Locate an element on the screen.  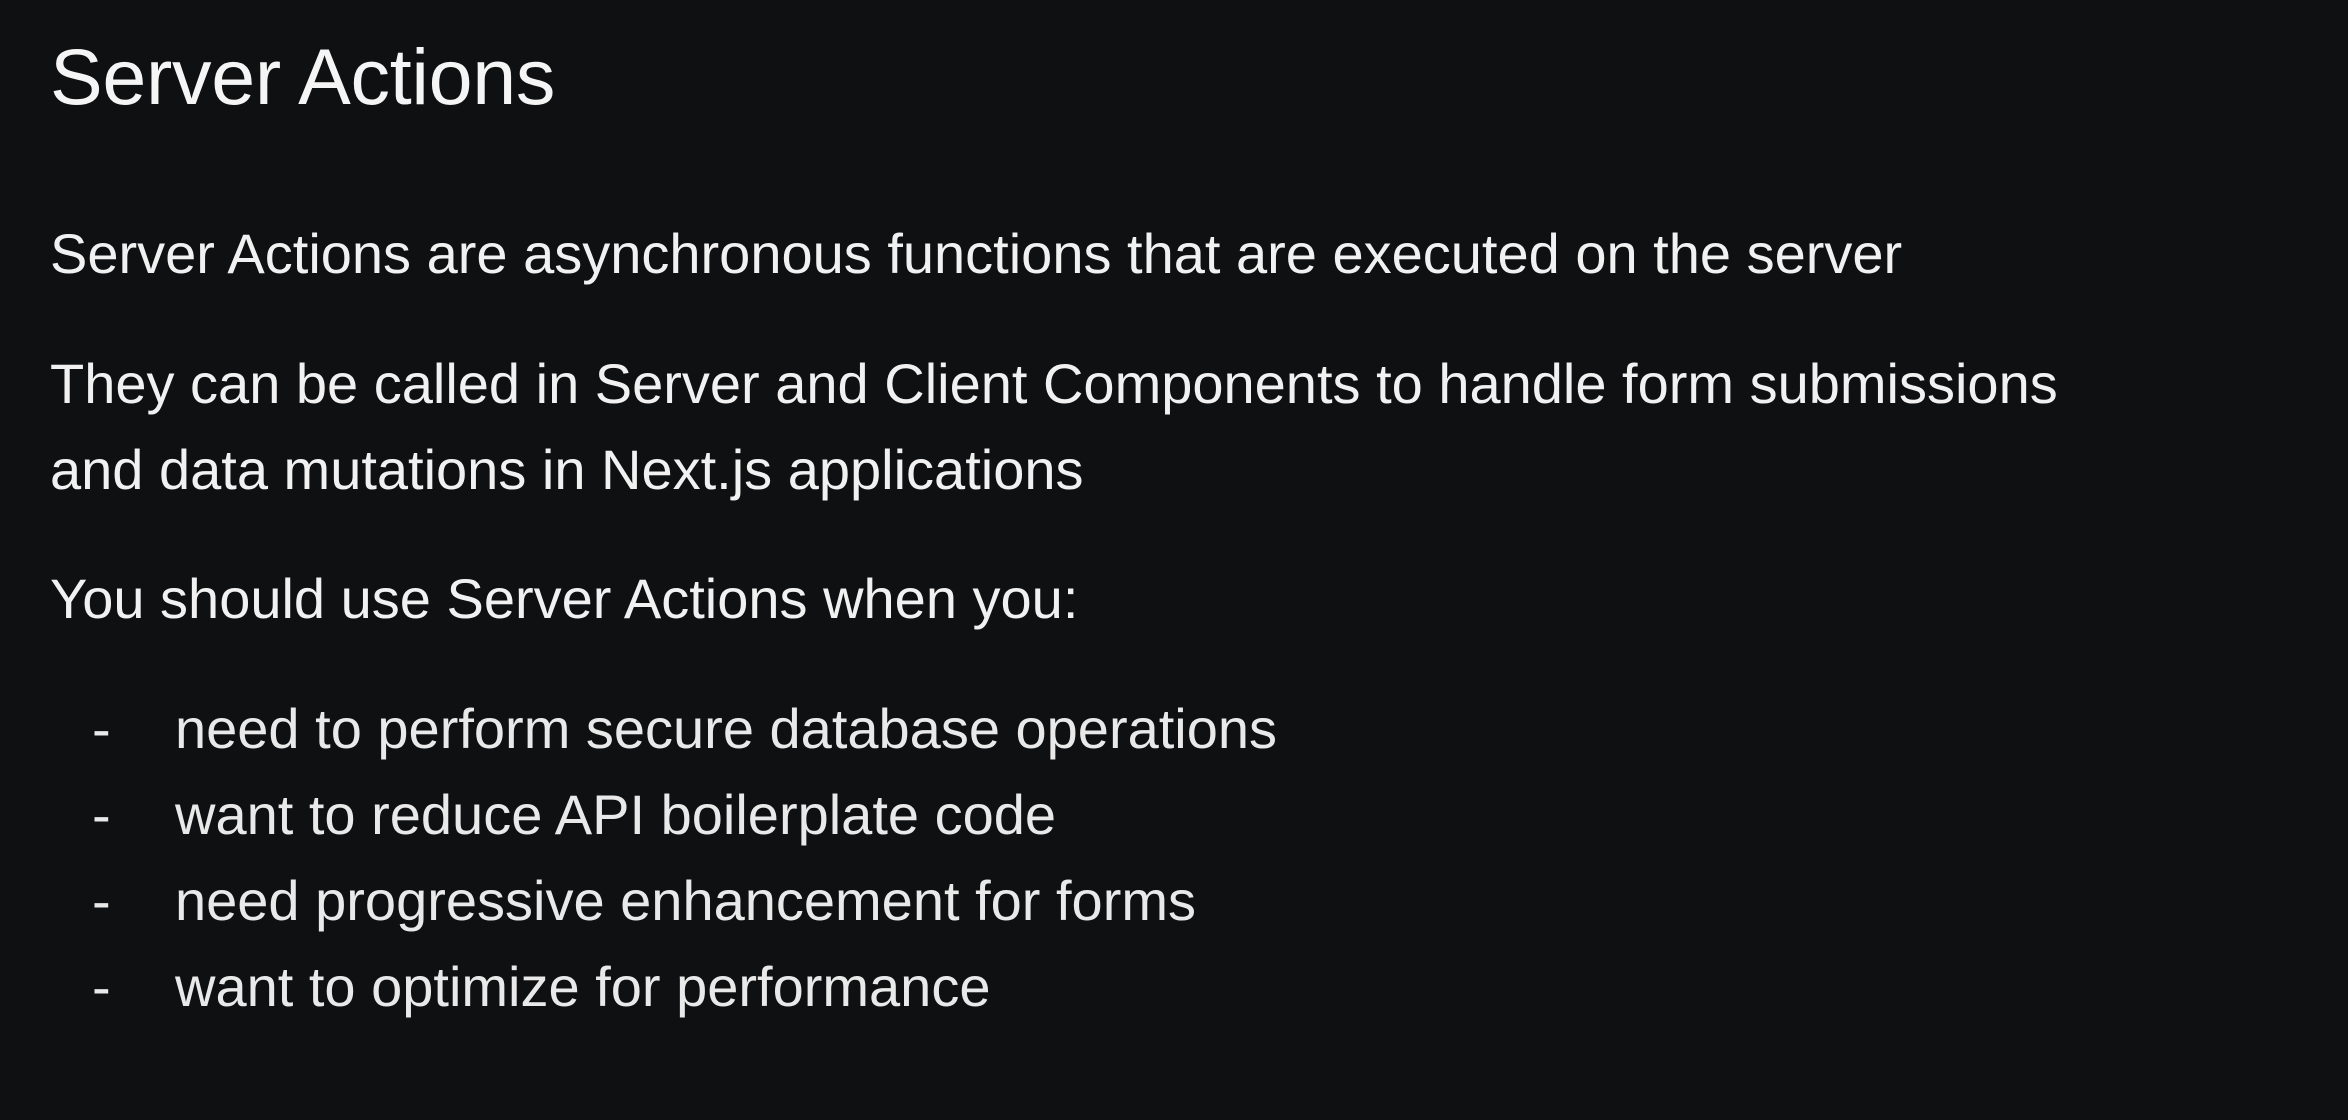
when-to-use-heading: You should use Server Actions when you: is located at coordinates (564, 598).